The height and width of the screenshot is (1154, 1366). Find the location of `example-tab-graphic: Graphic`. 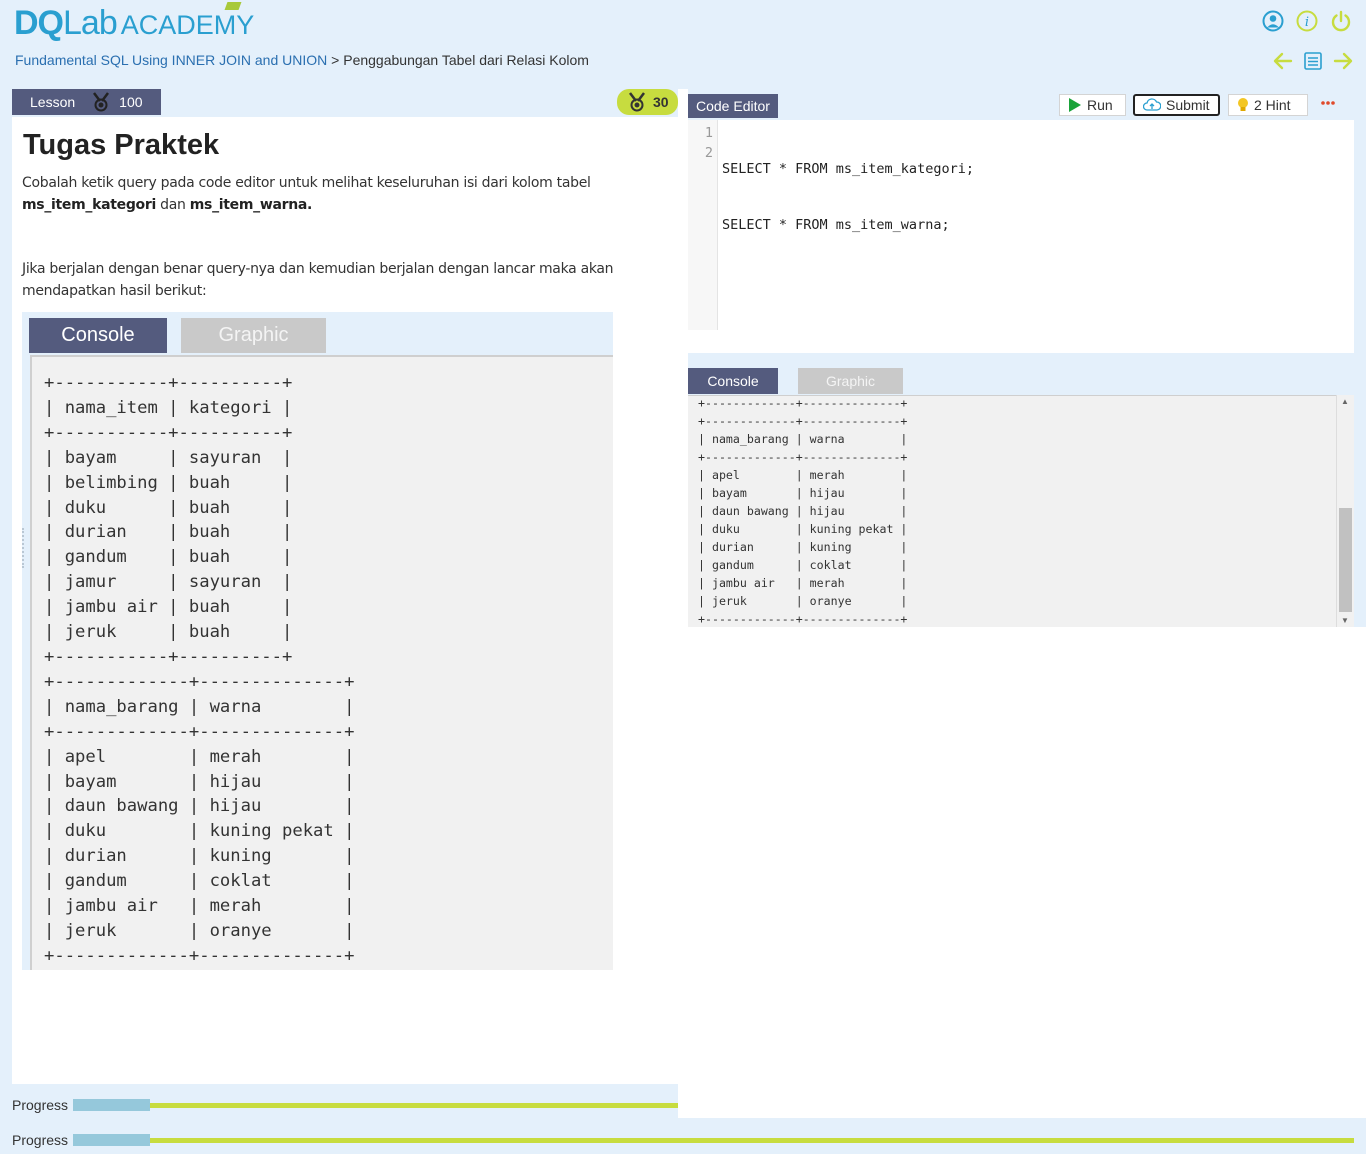

example-tab-graphic: Graphic is located at coordinates (253, 335).